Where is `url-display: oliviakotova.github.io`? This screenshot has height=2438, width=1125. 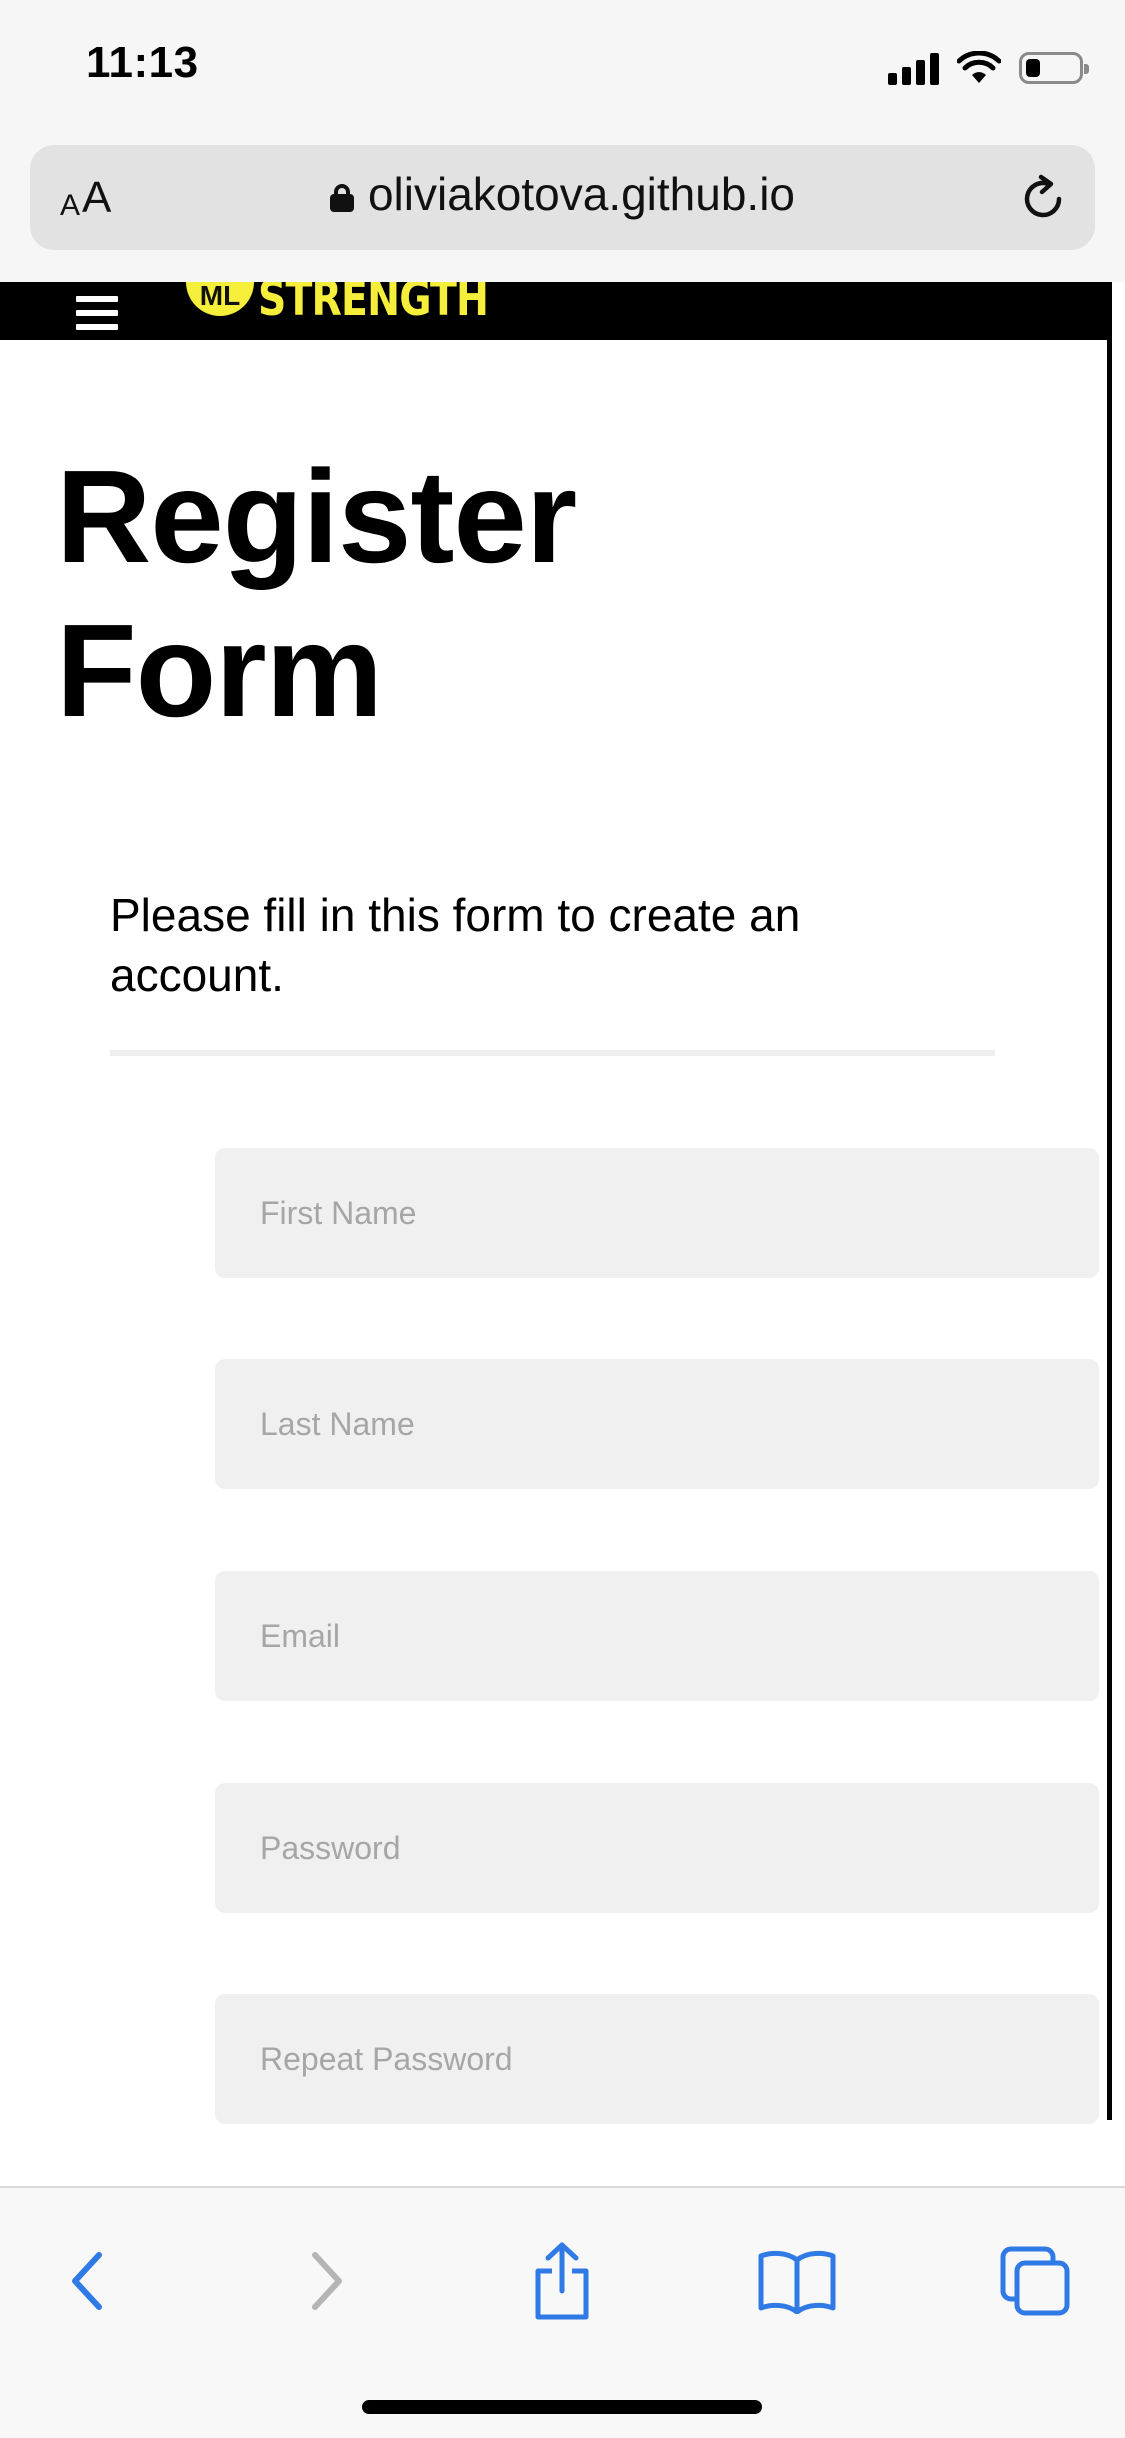 url-display: oliviakotova.github.io is located at coordinates (562, 194).